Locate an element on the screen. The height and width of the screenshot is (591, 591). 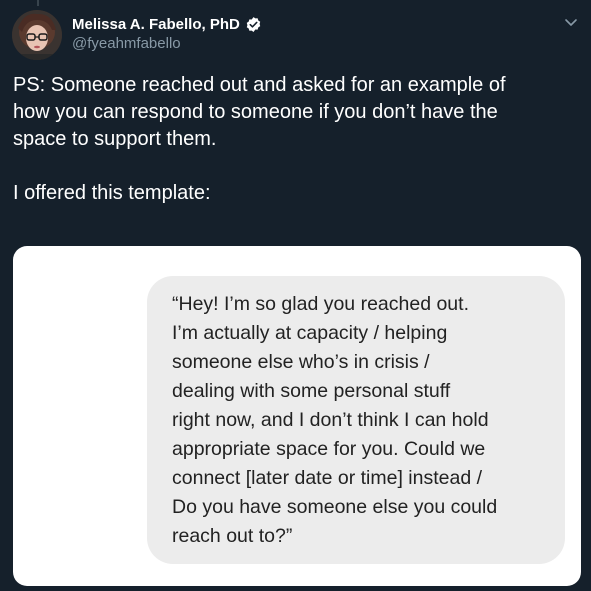
message-line: someone else who’s in crisis / is located at coordinates (301, 362).